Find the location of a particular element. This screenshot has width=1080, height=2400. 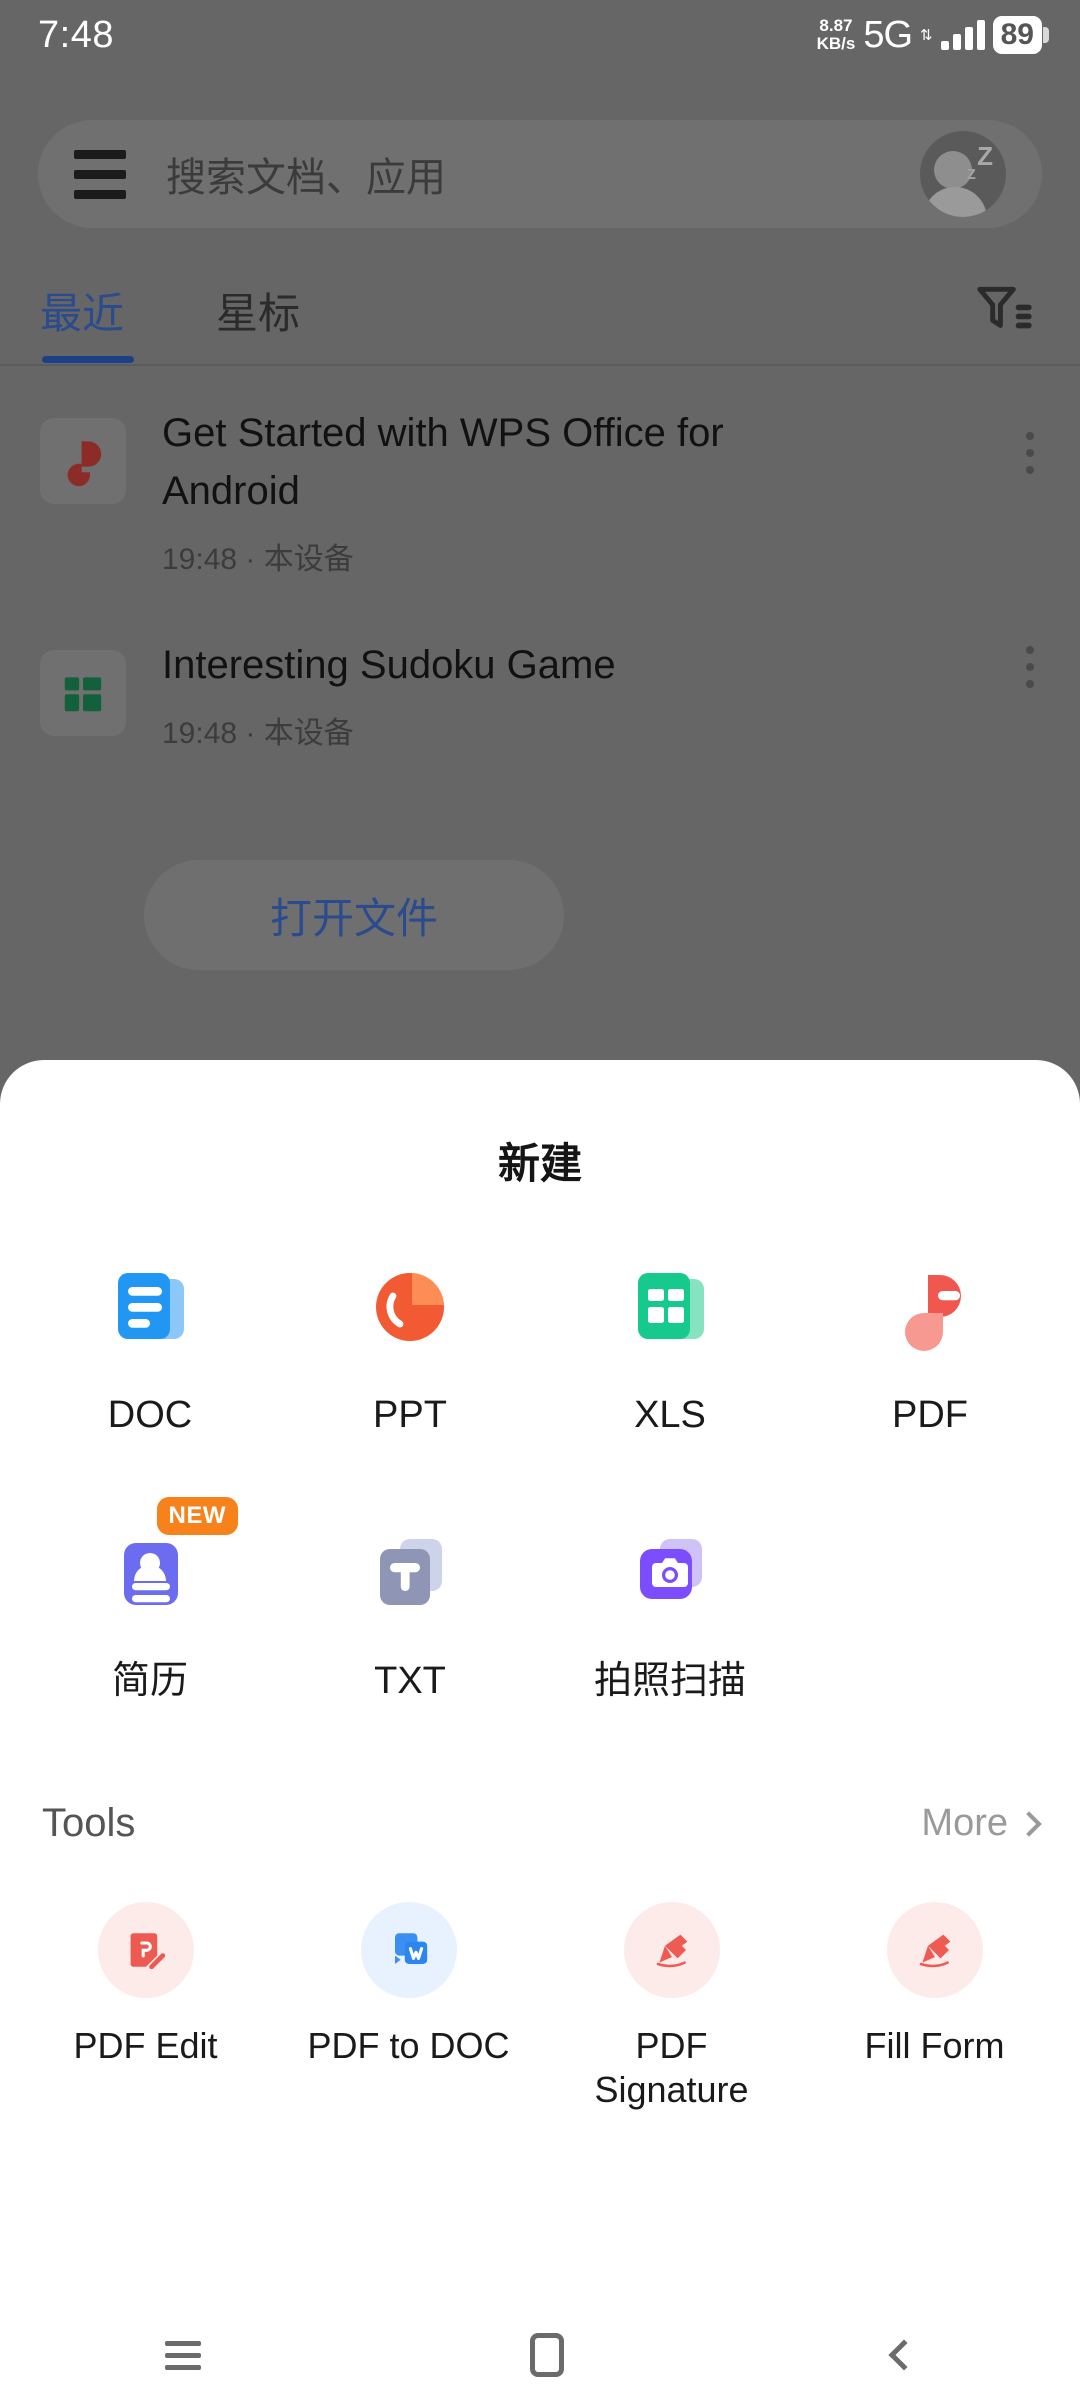

new-item-txt-label: TXT is located at coordinates (410, 1681).